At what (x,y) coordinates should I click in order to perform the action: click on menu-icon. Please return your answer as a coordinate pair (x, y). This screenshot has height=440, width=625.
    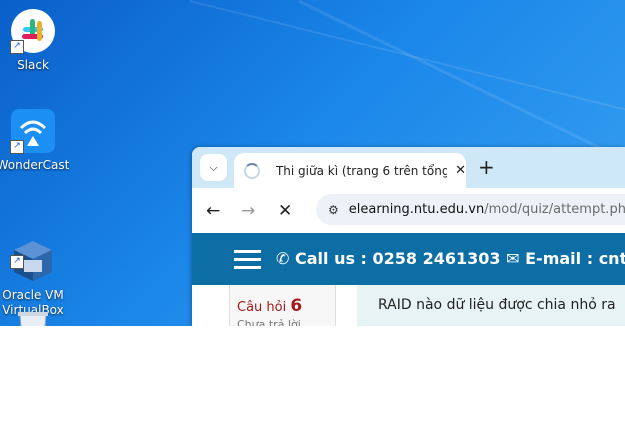
    Looking at the image, I should click on (247, 262).